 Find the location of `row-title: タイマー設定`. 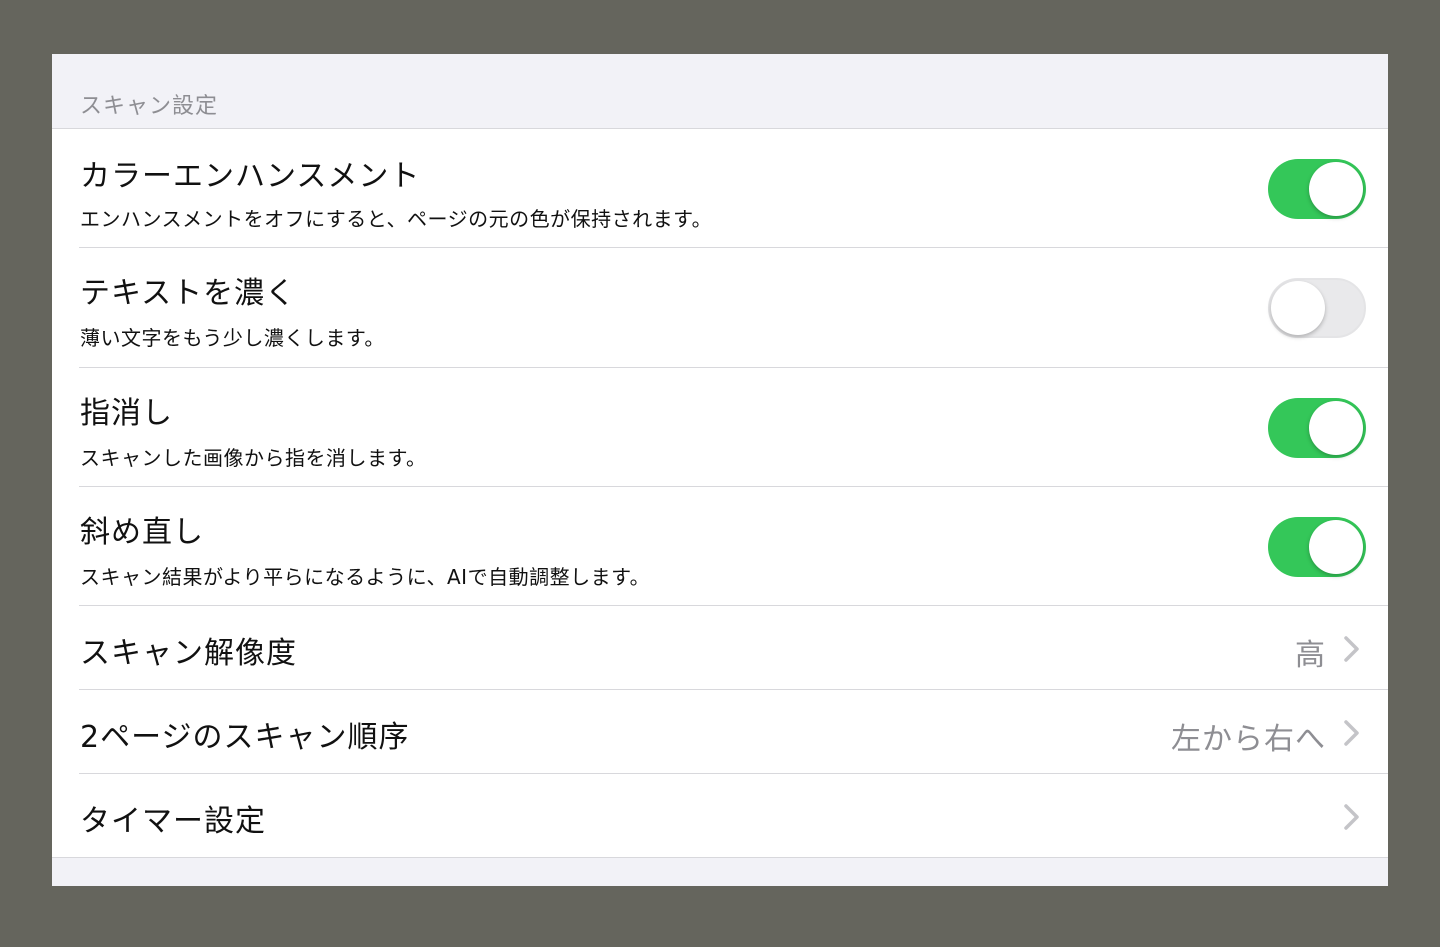

row-title: タイマー設定 is located at coordinates (173, 821).